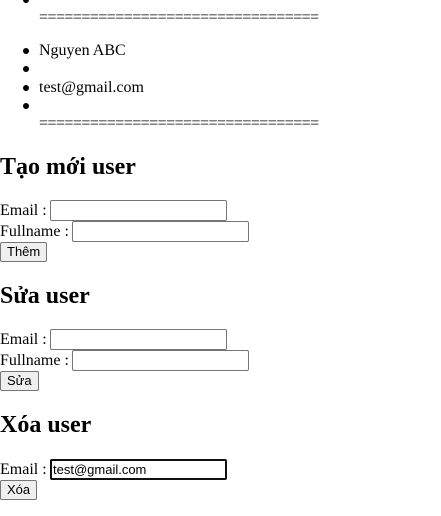  I want to click on list-item: Nguyen ABC, so click(82, 50).